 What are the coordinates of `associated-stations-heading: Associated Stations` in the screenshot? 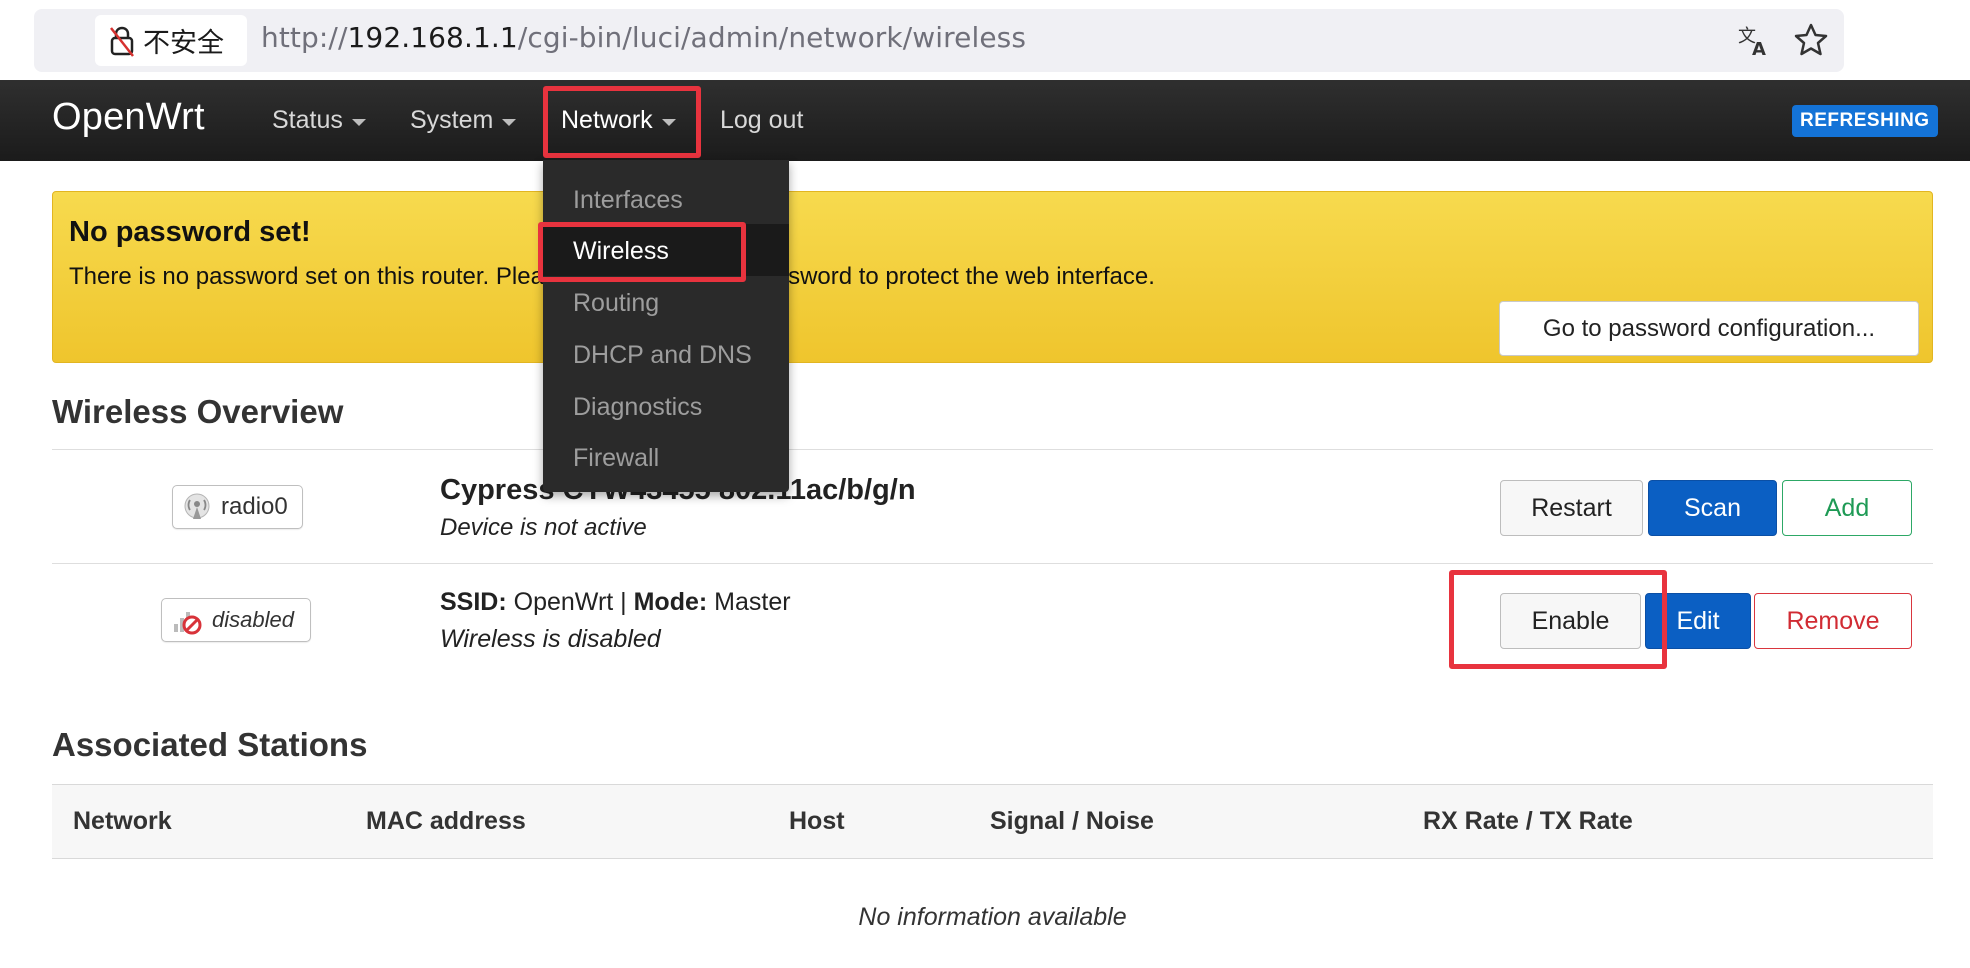 It's located at (210, 744).